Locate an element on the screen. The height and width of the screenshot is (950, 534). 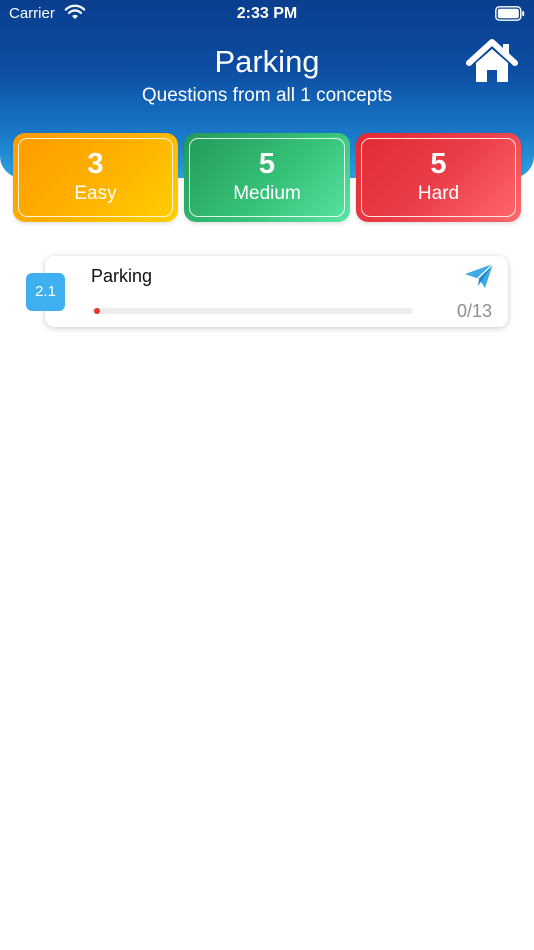
status-bar: Carrier 2:33 PM is located at coordinates (267, 14).